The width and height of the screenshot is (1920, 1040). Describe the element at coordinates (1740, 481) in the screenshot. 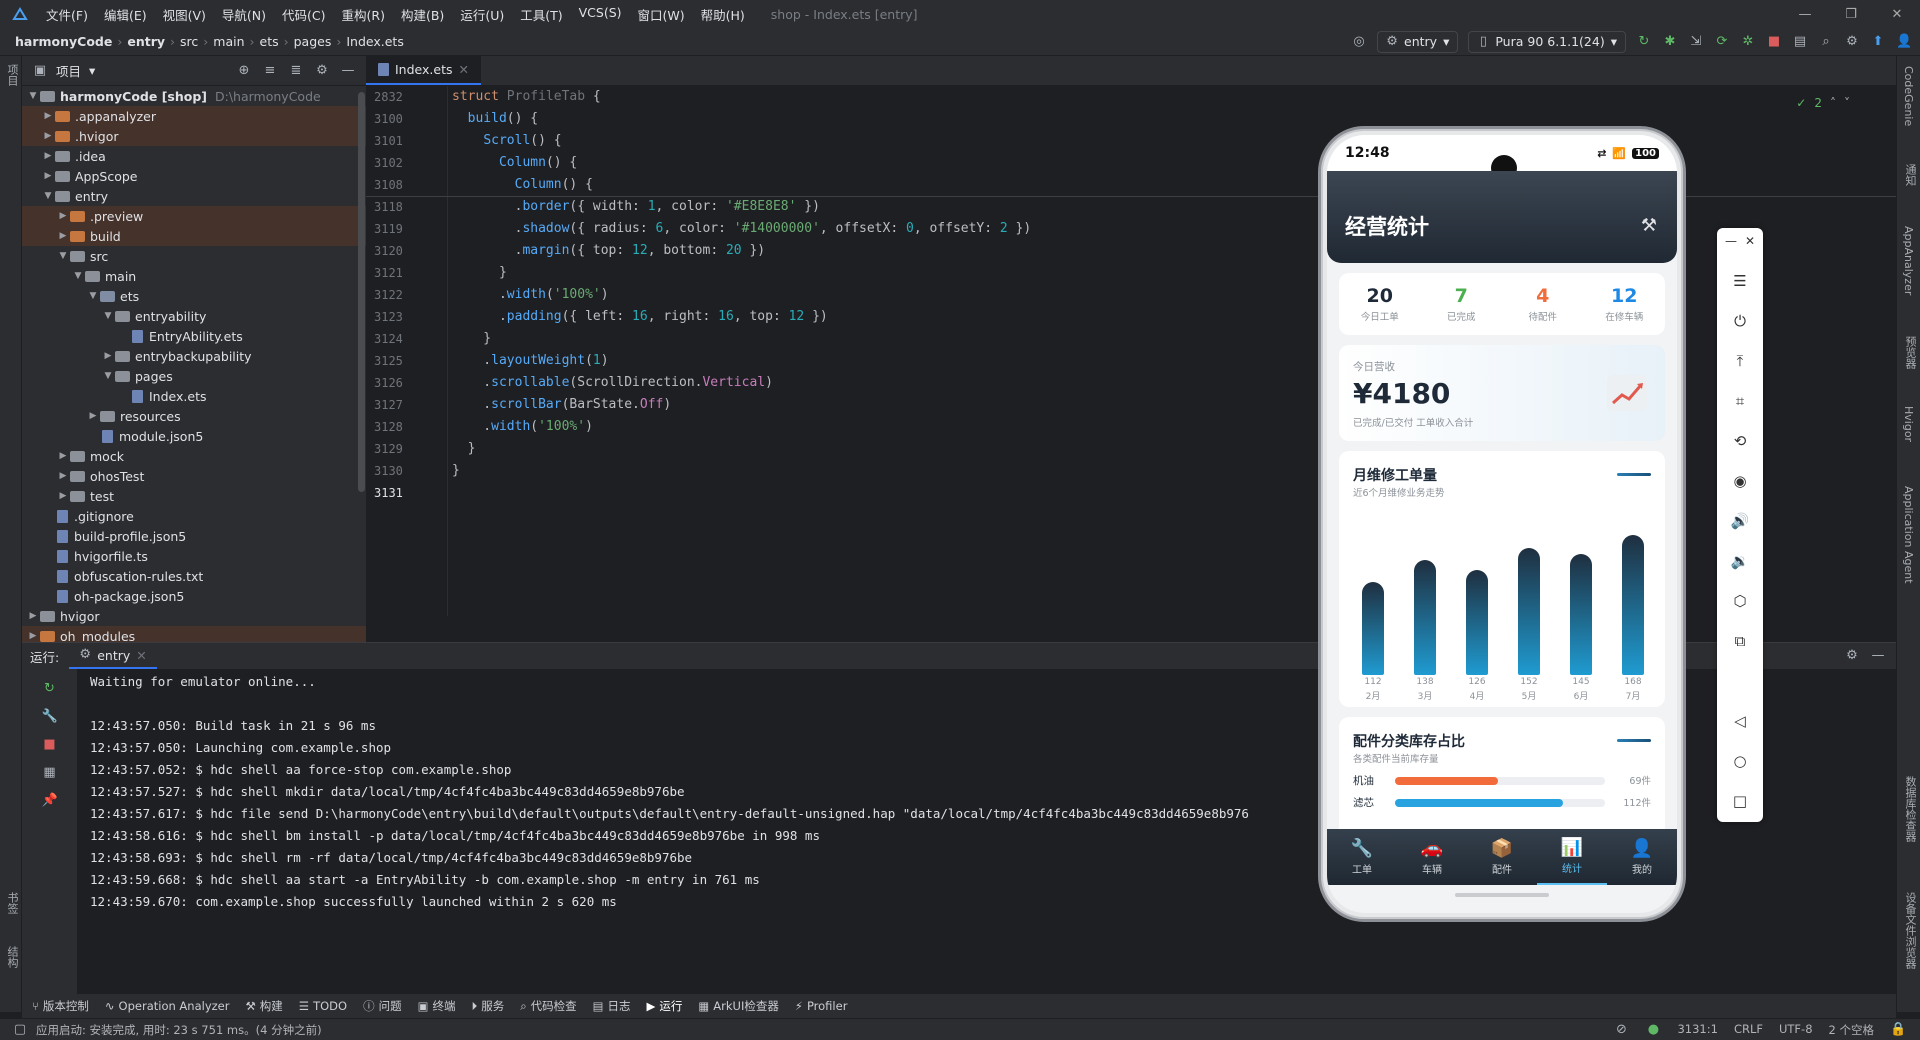

I see `screenshot-icon: ◉` at that location.